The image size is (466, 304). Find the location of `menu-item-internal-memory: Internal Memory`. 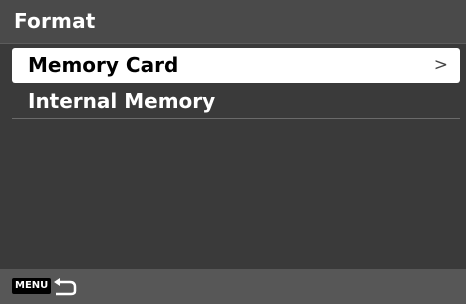

menu-item-internal-memory: Internal Memory is located at coordinates (236, 101).